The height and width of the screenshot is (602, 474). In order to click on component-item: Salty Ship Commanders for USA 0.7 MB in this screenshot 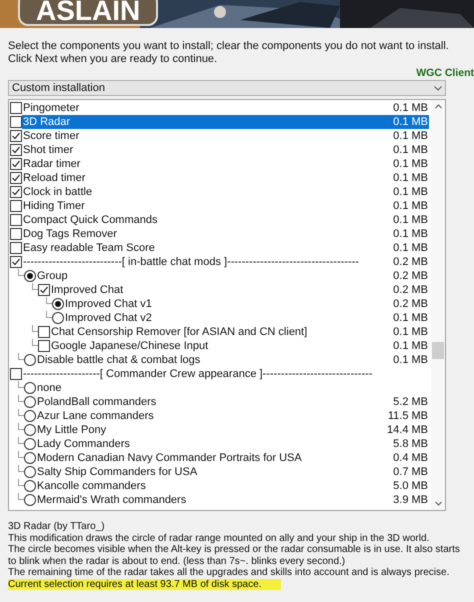, I will do `click(232, 472)`.